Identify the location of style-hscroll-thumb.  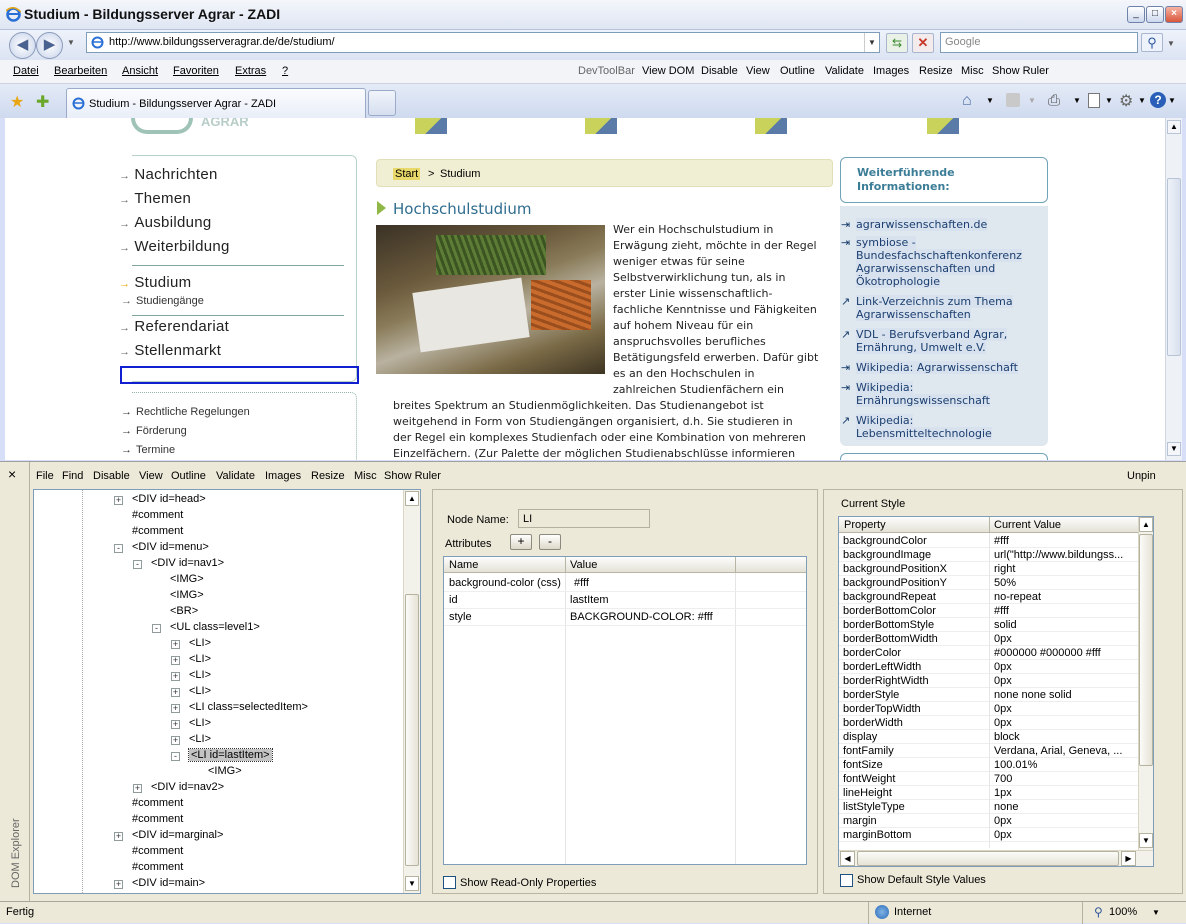
(988, 858).